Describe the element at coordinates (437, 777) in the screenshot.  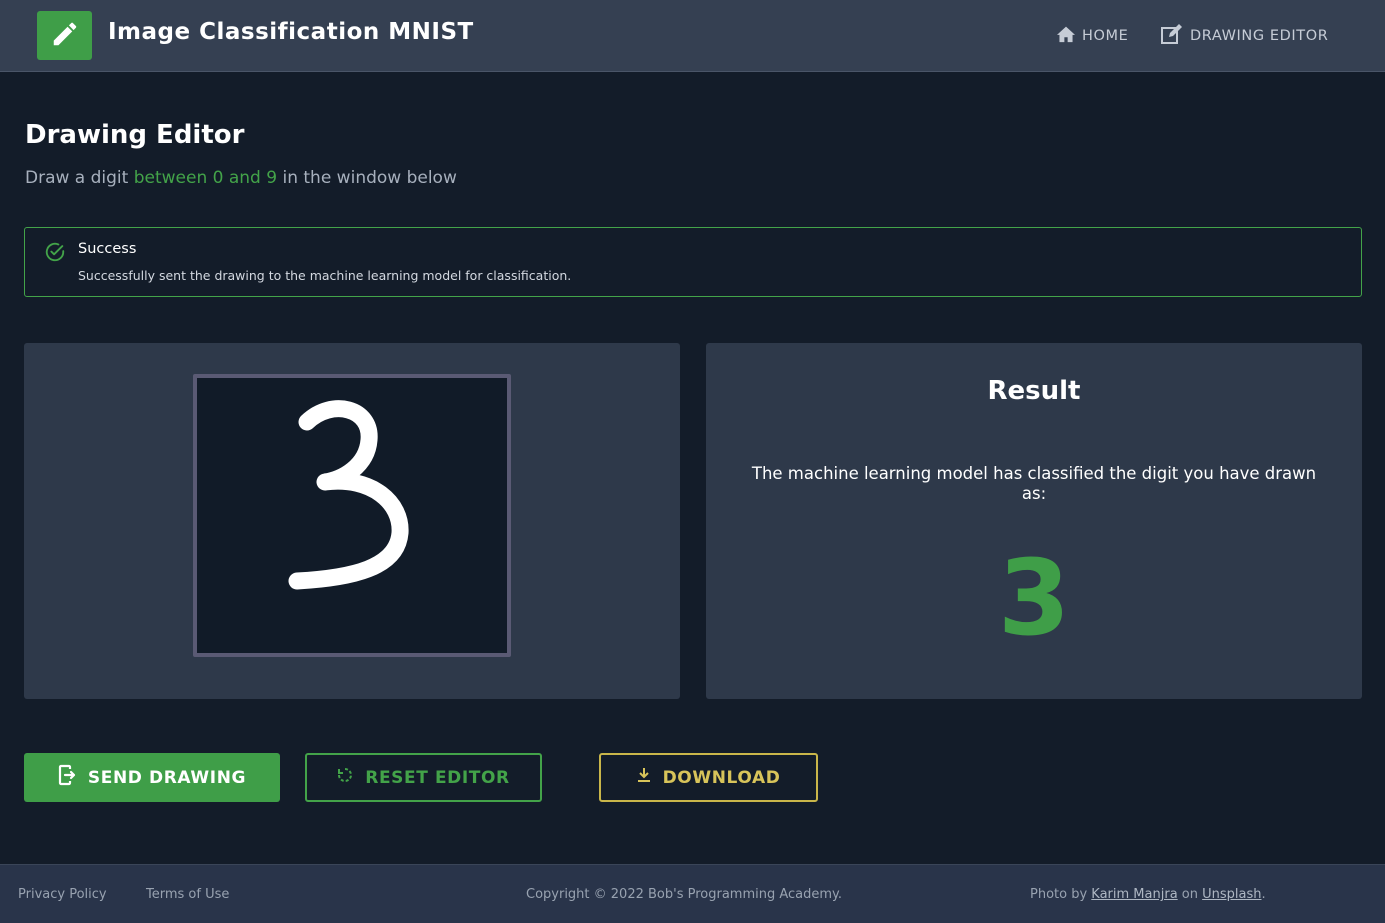
I see `reset-editor-label: RESET EDITOR` at that location.